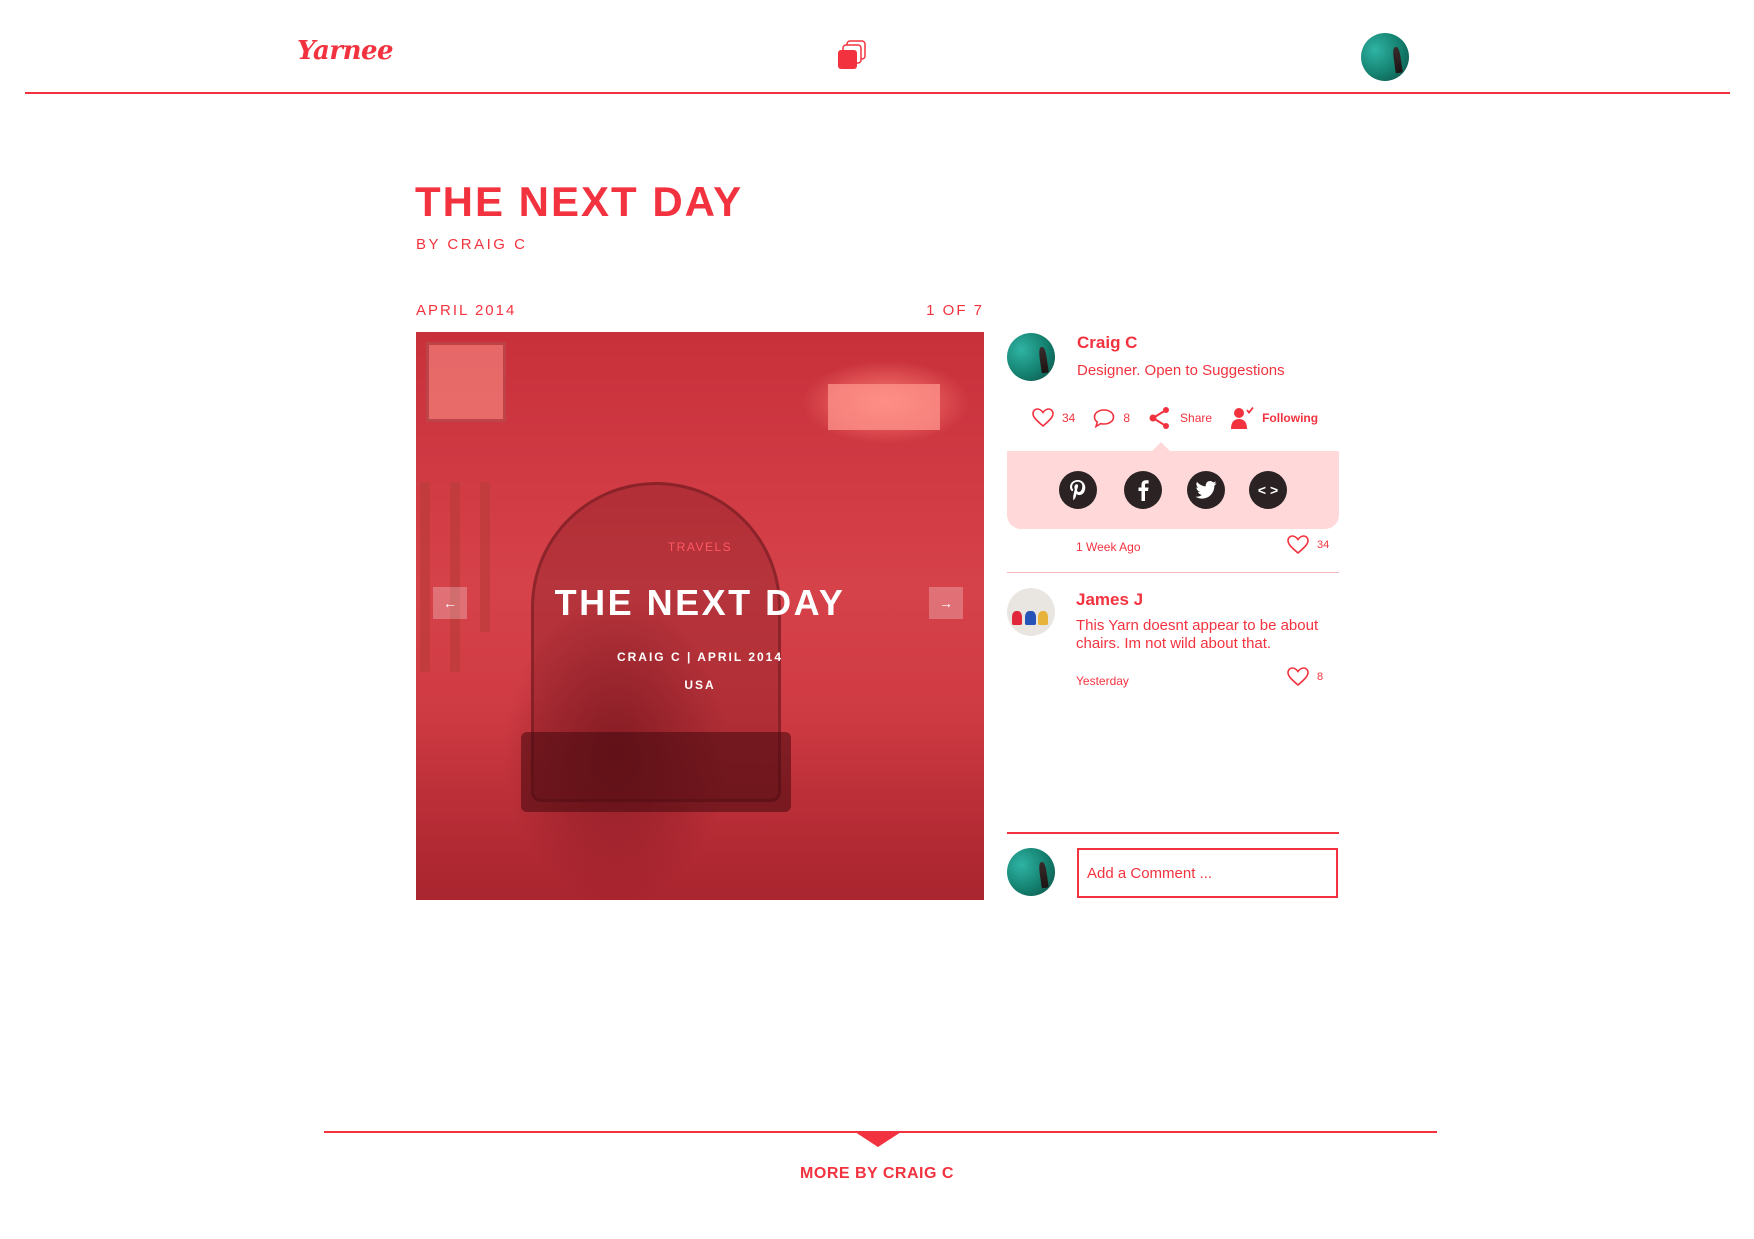 This screenshot has width=1754, height=1239. Describe the element at coordinates (700, 685) in the screenshot. I see `hero-location: USA` at that location.